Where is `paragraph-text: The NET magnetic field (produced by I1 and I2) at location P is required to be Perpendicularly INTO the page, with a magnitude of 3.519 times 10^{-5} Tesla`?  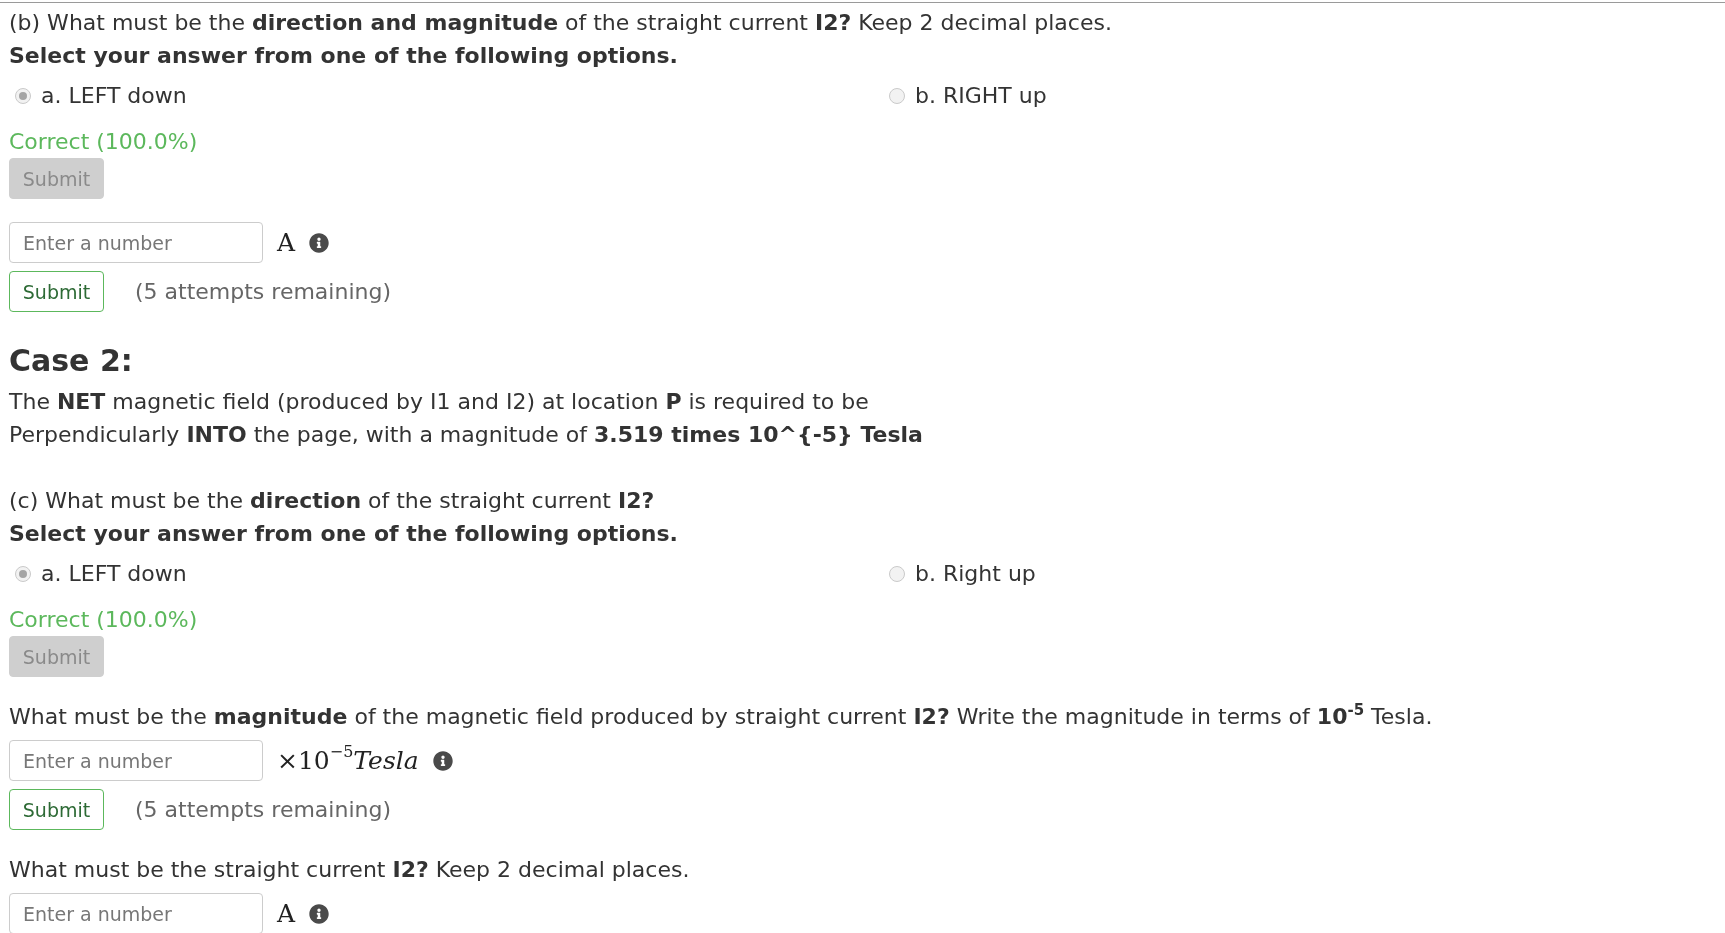
paragraph-text: The NET magnetic field (produced by I1 and I2) at location P is required to be Perpendicularly INTO the page, with a magnitude of 3.519 times 10^{-5} Tesla is located at coordinates (466, 418).